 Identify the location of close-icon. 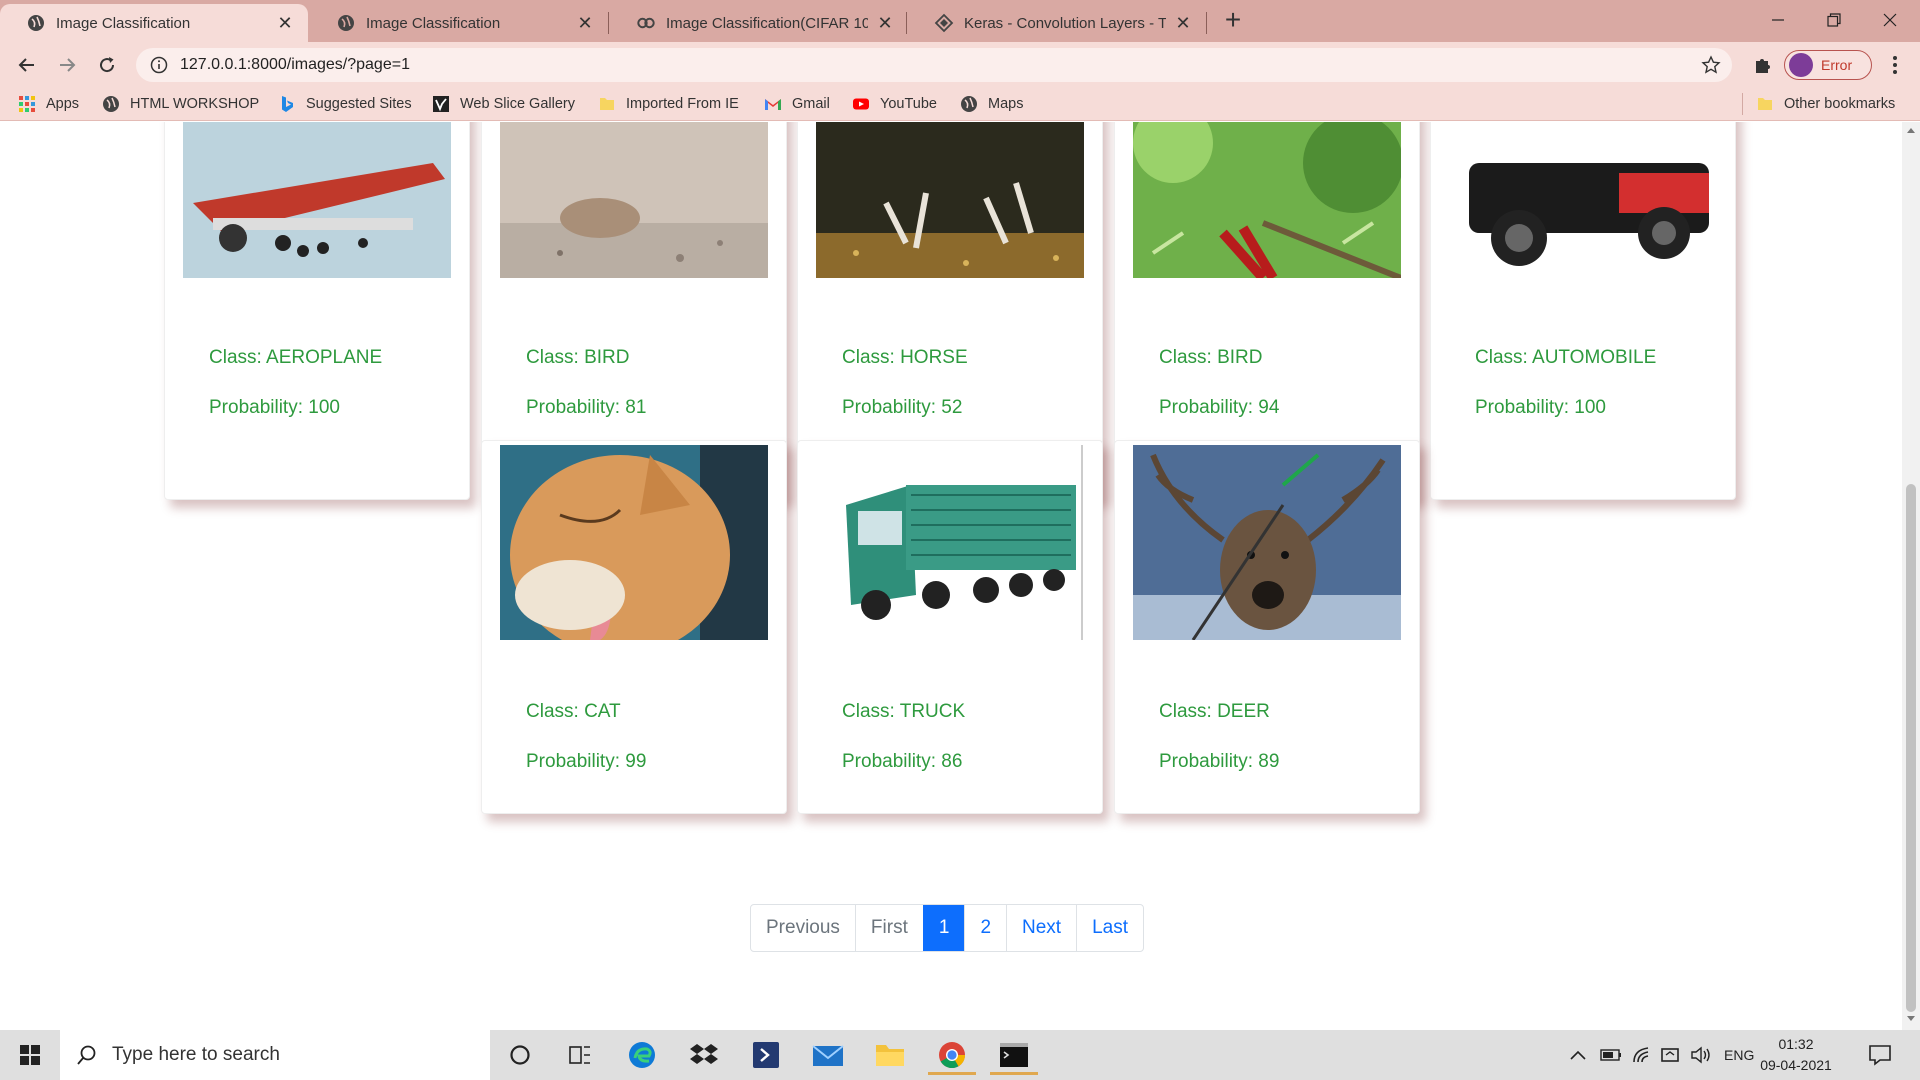
(1890, 20).